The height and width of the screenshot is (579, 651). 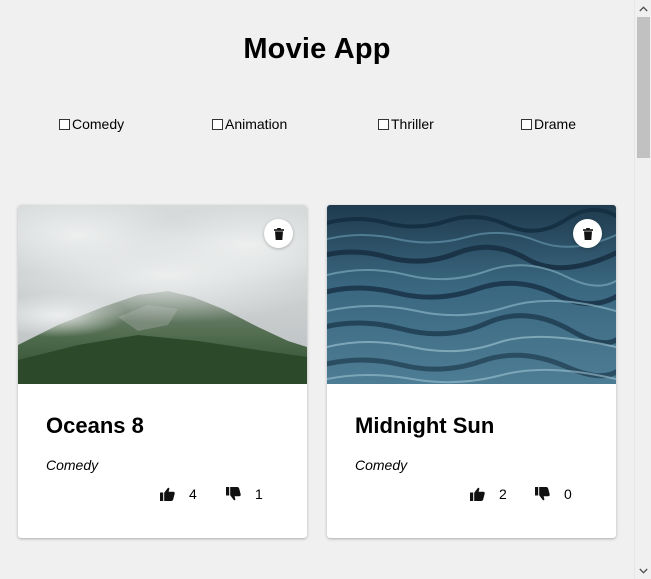 I want to click on filter-animation: Animation, so click(x=249, y=124).